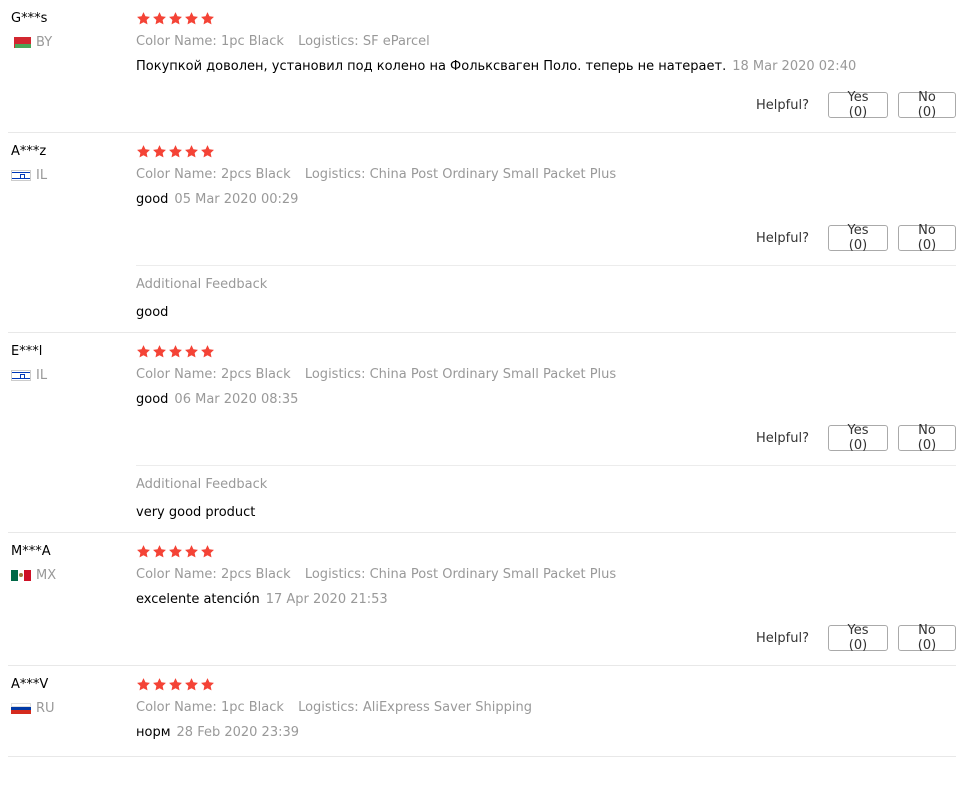  I want to click on review-date: 18 Mar 2020 02:40, so click(794, 66).